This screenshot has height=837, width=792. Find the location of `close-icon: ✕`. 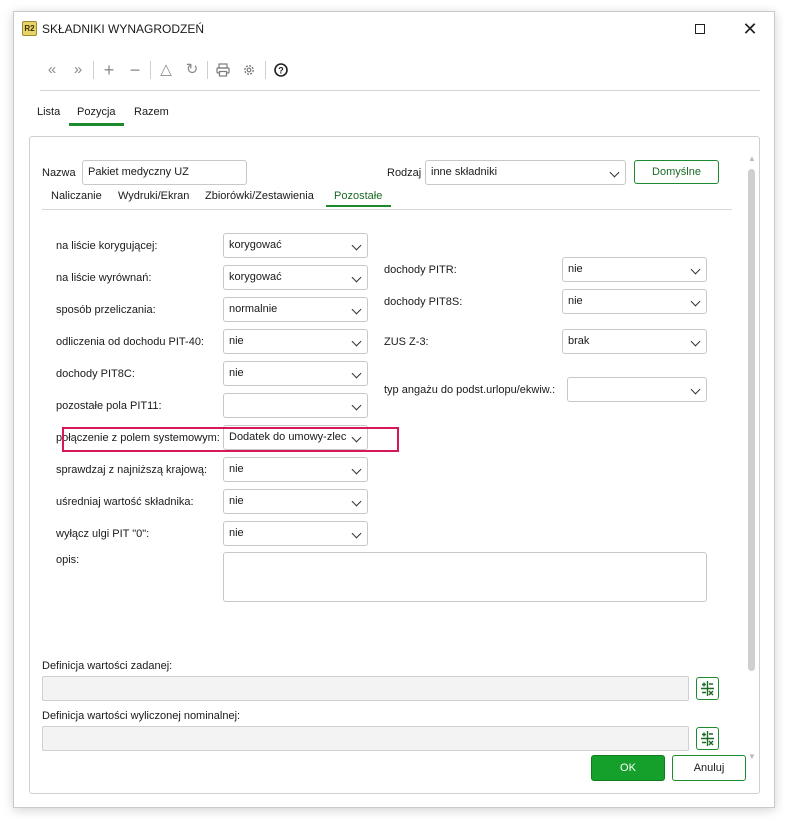

close-icon: ✕ is located at coordinates (750, 29).